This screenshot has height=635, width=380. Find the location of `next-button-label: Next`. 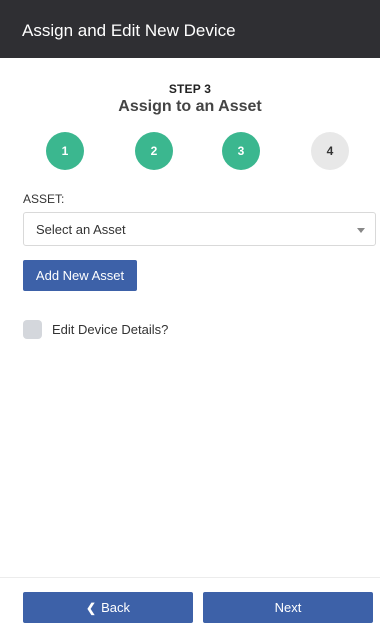

next-button-label: Next is located at coordinates (288, 607).